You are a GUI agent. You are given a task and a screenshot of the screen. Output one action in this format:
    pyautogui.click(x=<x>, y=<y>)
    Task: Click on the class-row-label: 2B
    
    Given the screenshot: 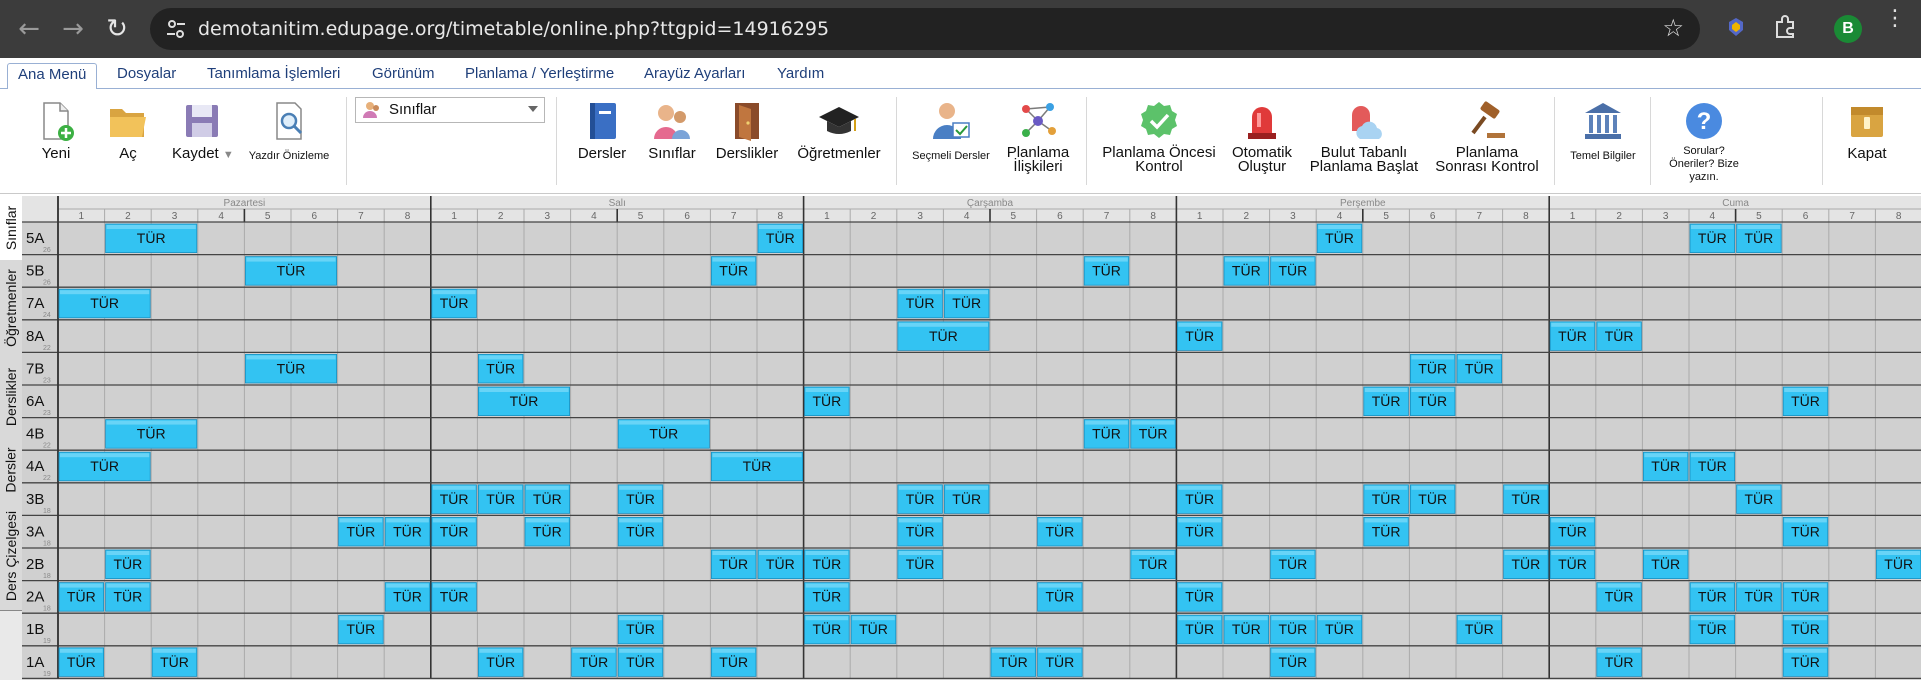 What is the action you would take?
    pyautogui.click(x=35, y=564)
    